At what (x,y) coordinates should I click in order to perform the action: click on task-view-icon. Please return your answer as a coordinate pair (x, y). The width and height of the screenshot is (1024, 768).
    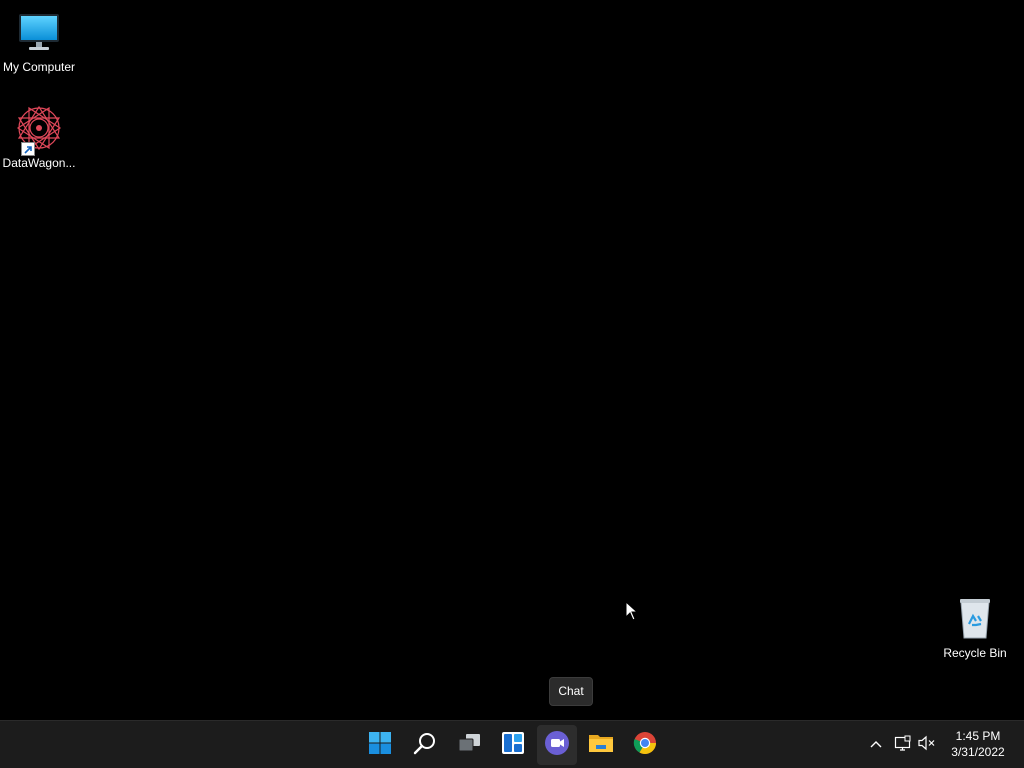
    Looking at the image, I should click on (469, 745).